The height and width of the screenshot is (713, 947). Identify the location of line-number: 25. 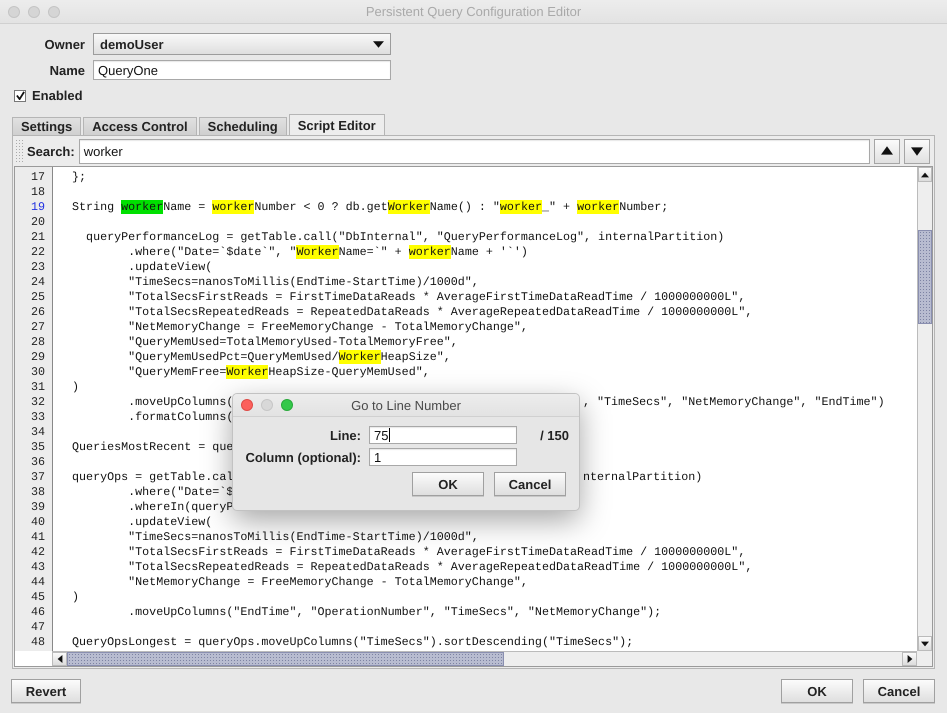
(37, 297).